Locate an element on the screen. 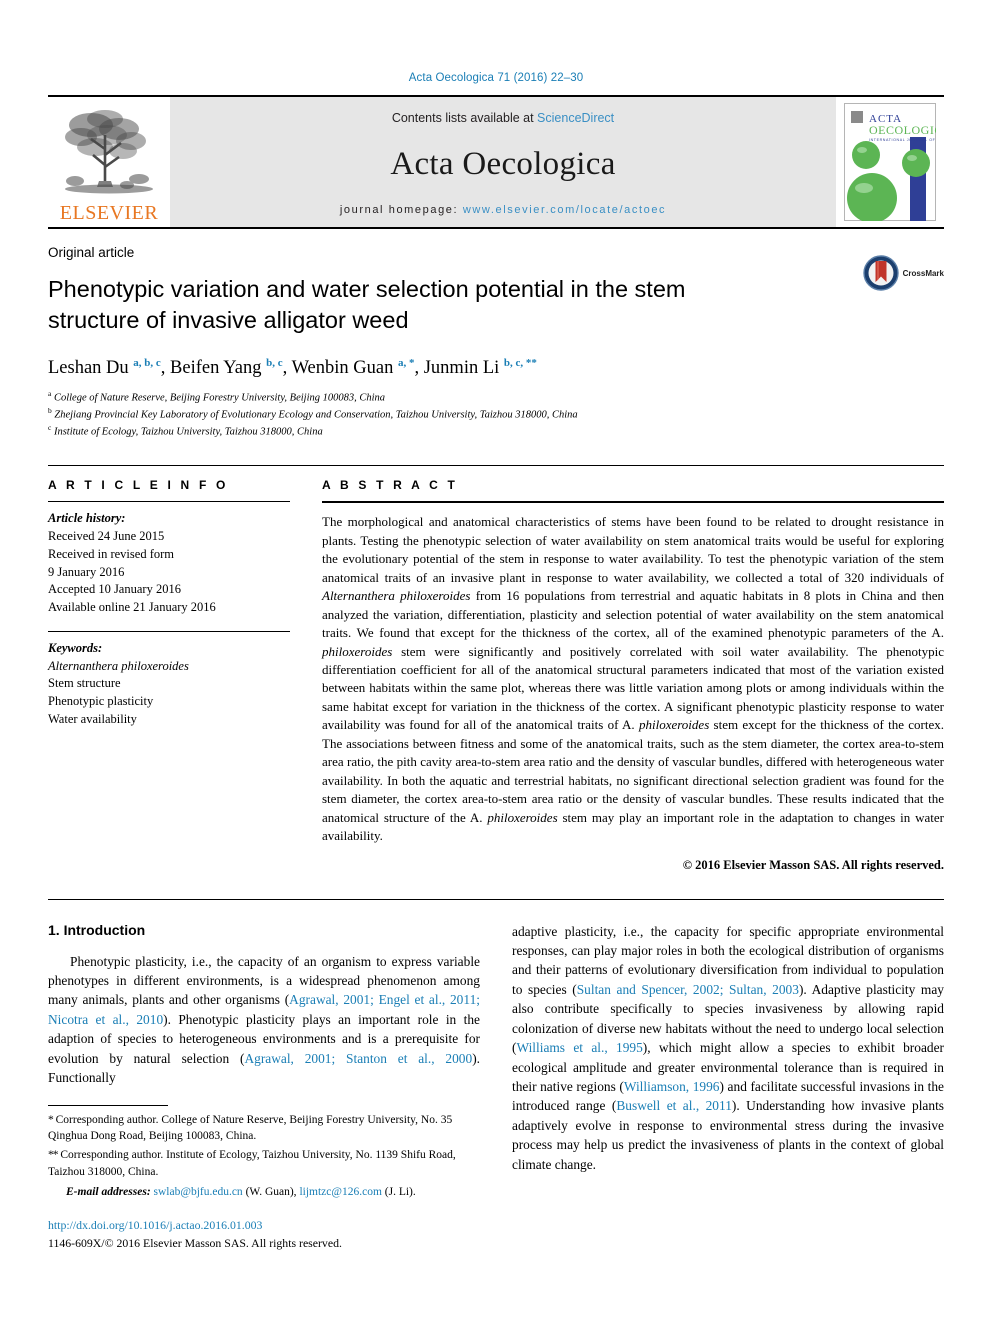 This screenshot has height=1323, width=992. article-info-heading: A R T I C L E I N F O is located at coordinates (138, 485).